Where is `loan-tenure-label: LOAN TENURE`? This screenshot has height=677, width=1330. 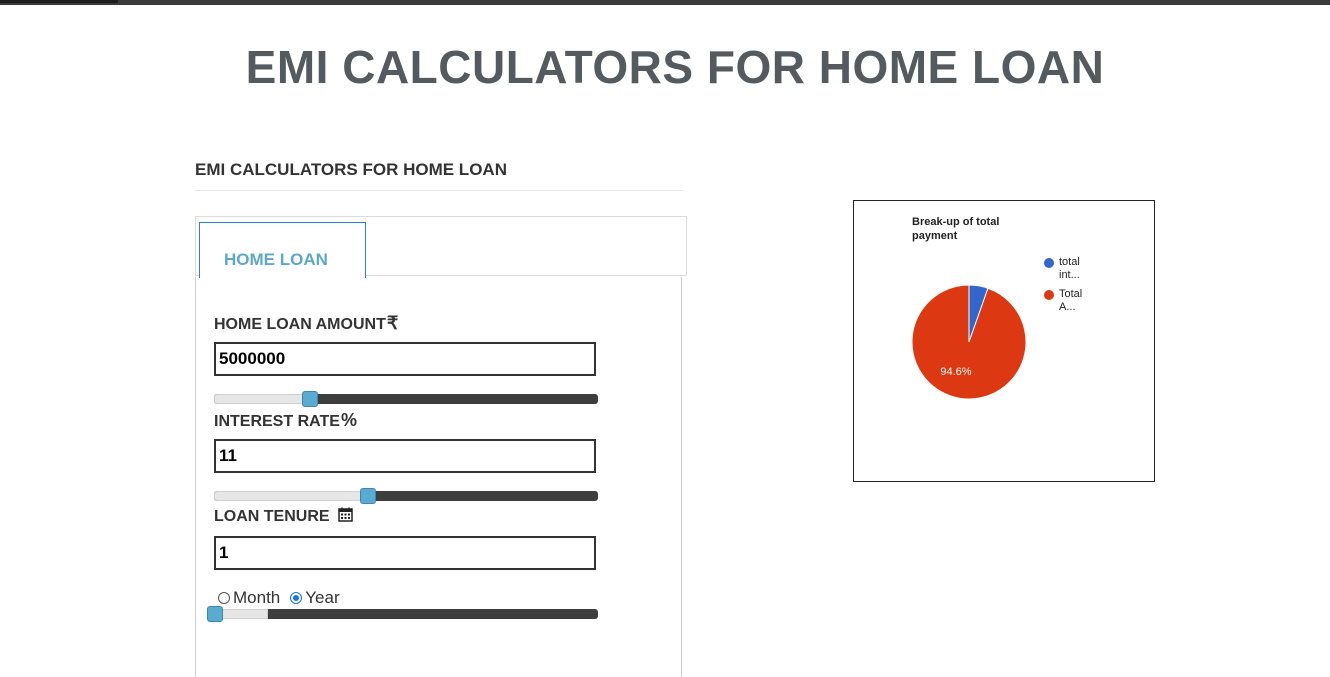
loan-tenure-label: LOAN TENURE is located at coordinates (283, 516).